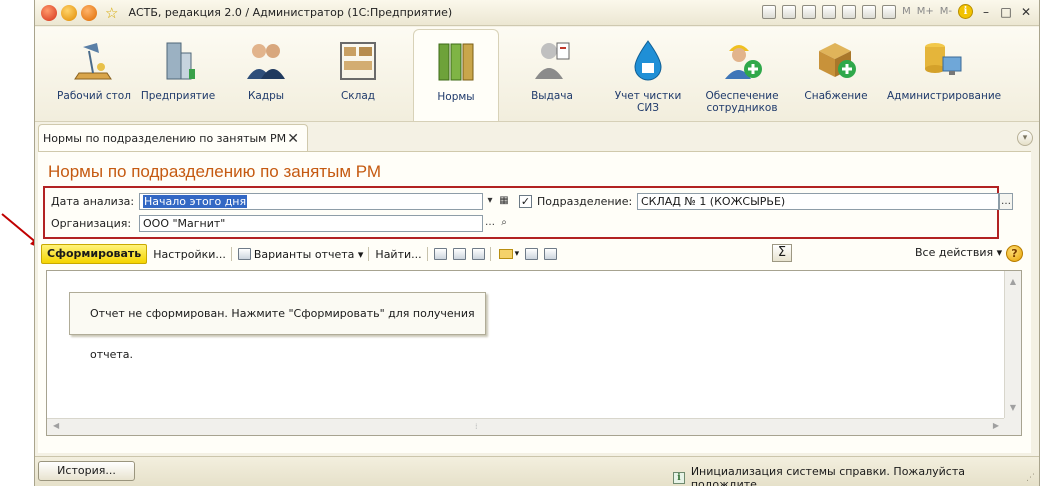  What do you see at coordinates (849, 11) in the screenshot?
I see `history-icon` at bounding box center [849, 11].